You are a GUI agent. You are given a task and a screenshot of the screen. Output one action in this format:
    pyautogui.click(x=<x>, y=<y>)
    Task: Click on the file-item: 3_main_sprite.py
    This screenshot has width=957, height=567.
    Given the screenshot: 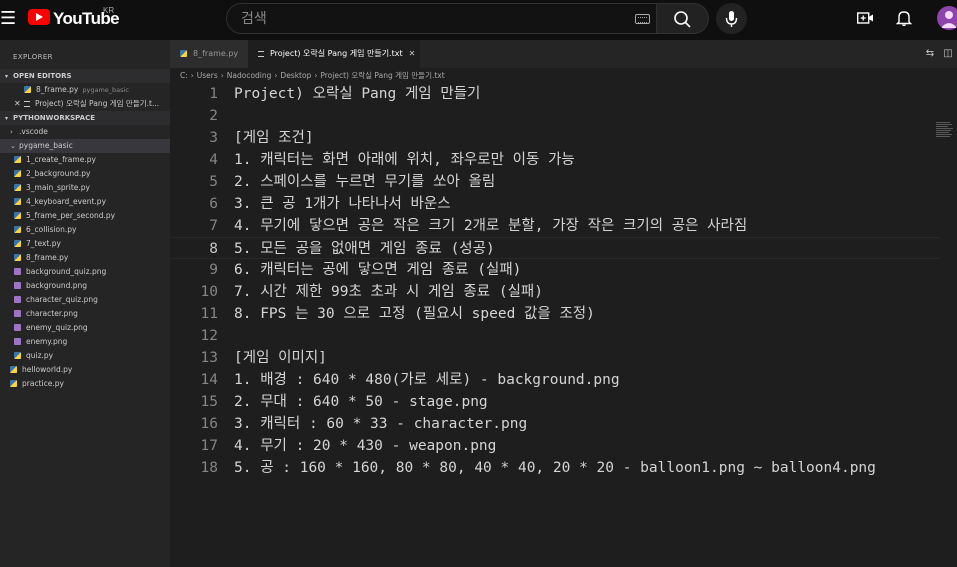 What is the action you would take?
    pyautogui.click(x=85, y=188)
    